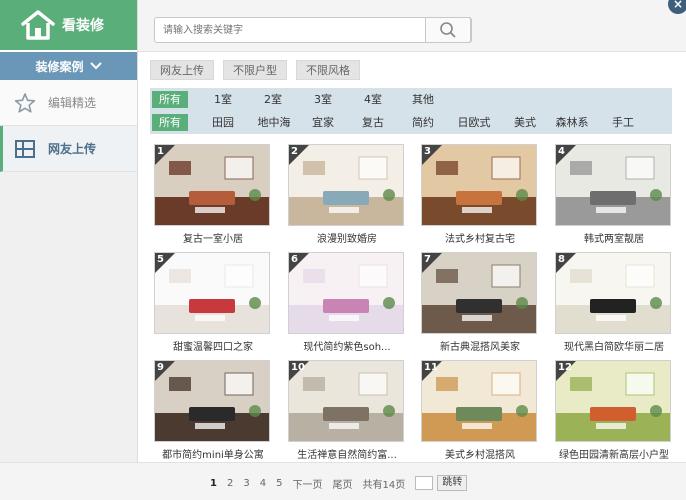  Describe the element at coordinates (223, 99) in the screenshot. I see `room-filter-item: 1室` at that location.